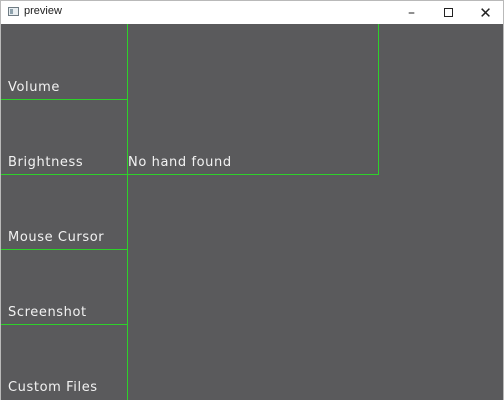  Describe the element at coordinates (34, 87) in the screenshot. I see `menu-item-volume: Volume` at that location.